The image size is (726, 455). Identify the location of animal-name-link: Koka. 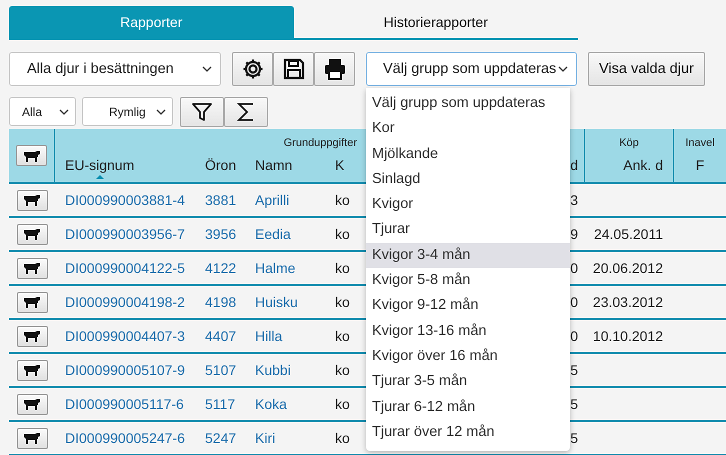
(271, 404).